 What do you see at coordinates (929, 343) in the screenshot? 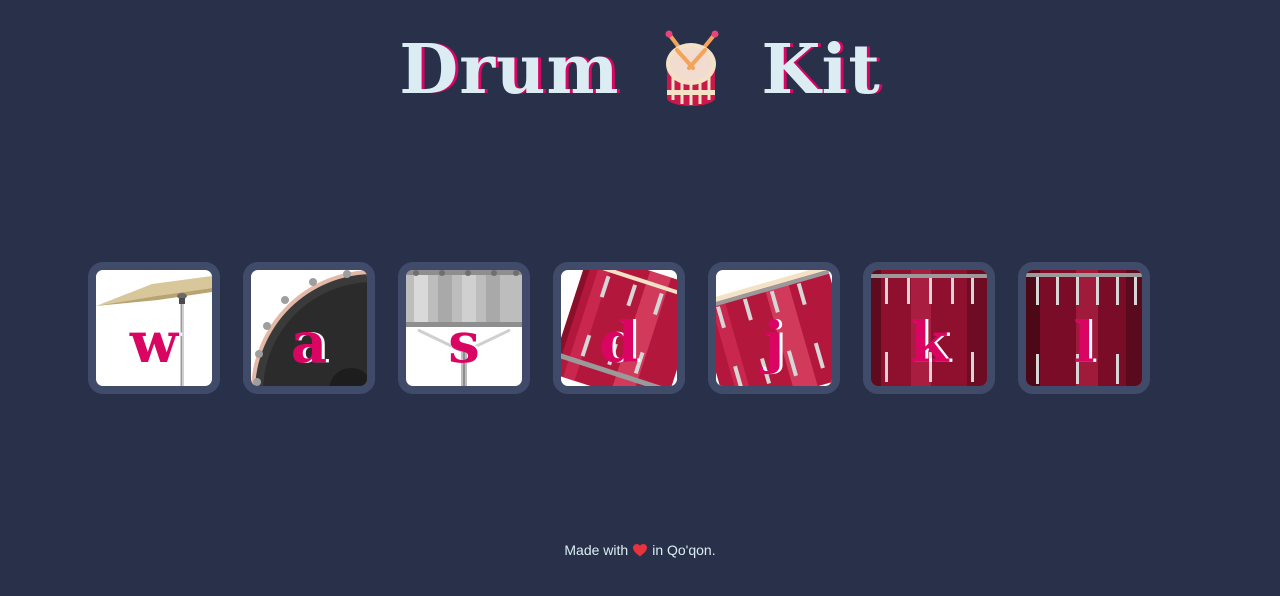
I see `drum-key-letter: k` at bounding box center [929, 343].